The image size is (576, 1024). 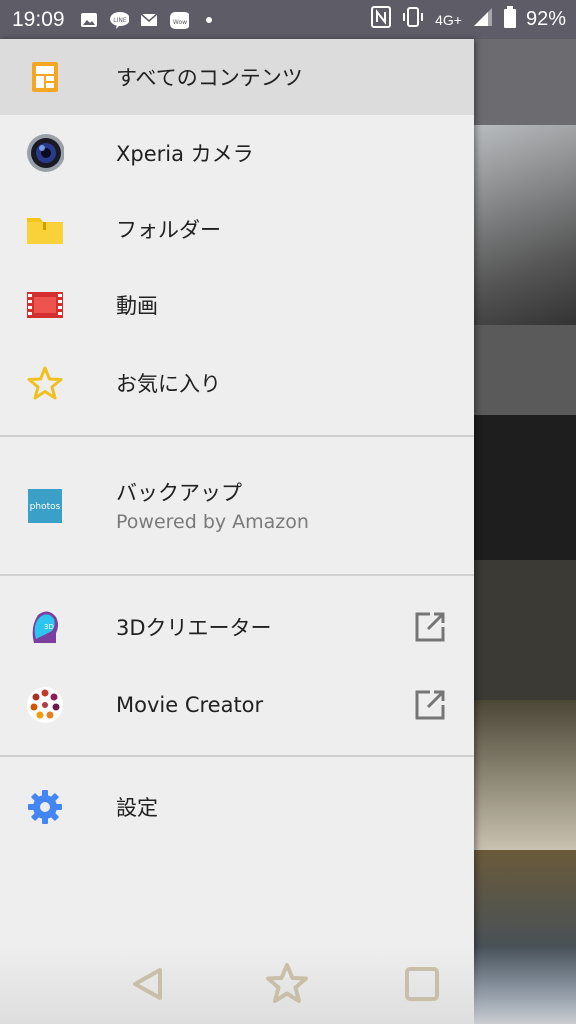 What do you see at coordinates (45, 229) in the screenshot?
I see `folder-icon` at bounding box center [45, 229].